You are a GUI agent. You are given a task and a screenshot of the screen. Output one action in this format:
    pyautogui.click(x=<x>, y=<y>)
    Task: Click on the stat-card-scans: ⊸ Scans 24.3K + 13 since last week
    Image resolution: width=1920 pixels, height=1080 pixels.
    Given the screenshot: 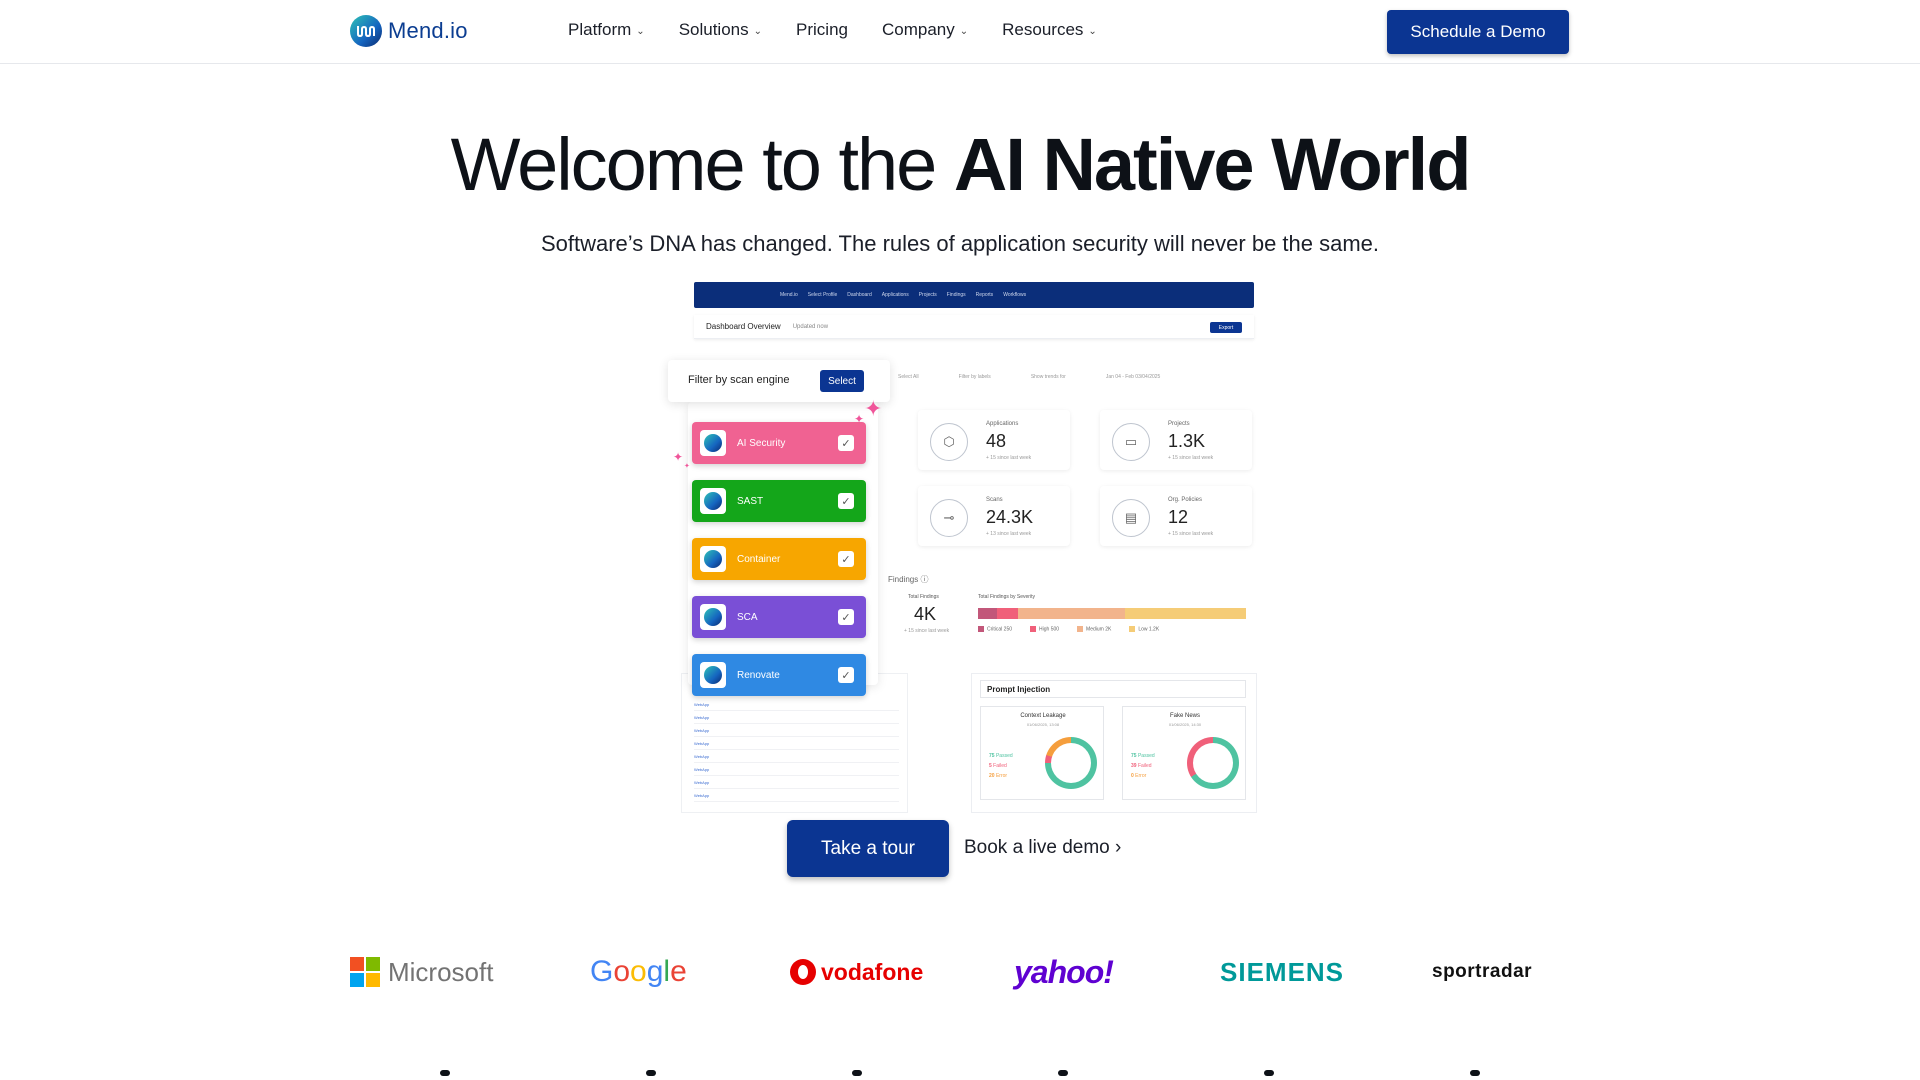 What is the action you would take?
    pyautogui.click(x=994, y=516)
    